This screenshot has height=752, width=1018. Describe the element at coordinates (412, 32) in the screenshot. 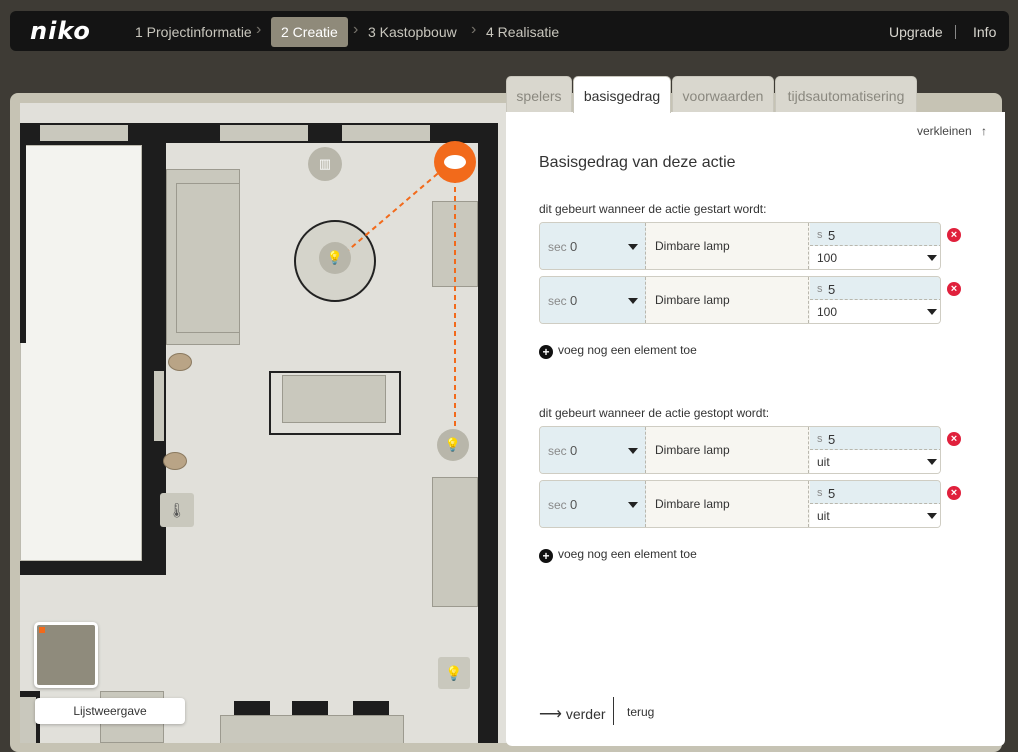

I see `step-kastopbouw: 3 Kastopbouw` at that location.